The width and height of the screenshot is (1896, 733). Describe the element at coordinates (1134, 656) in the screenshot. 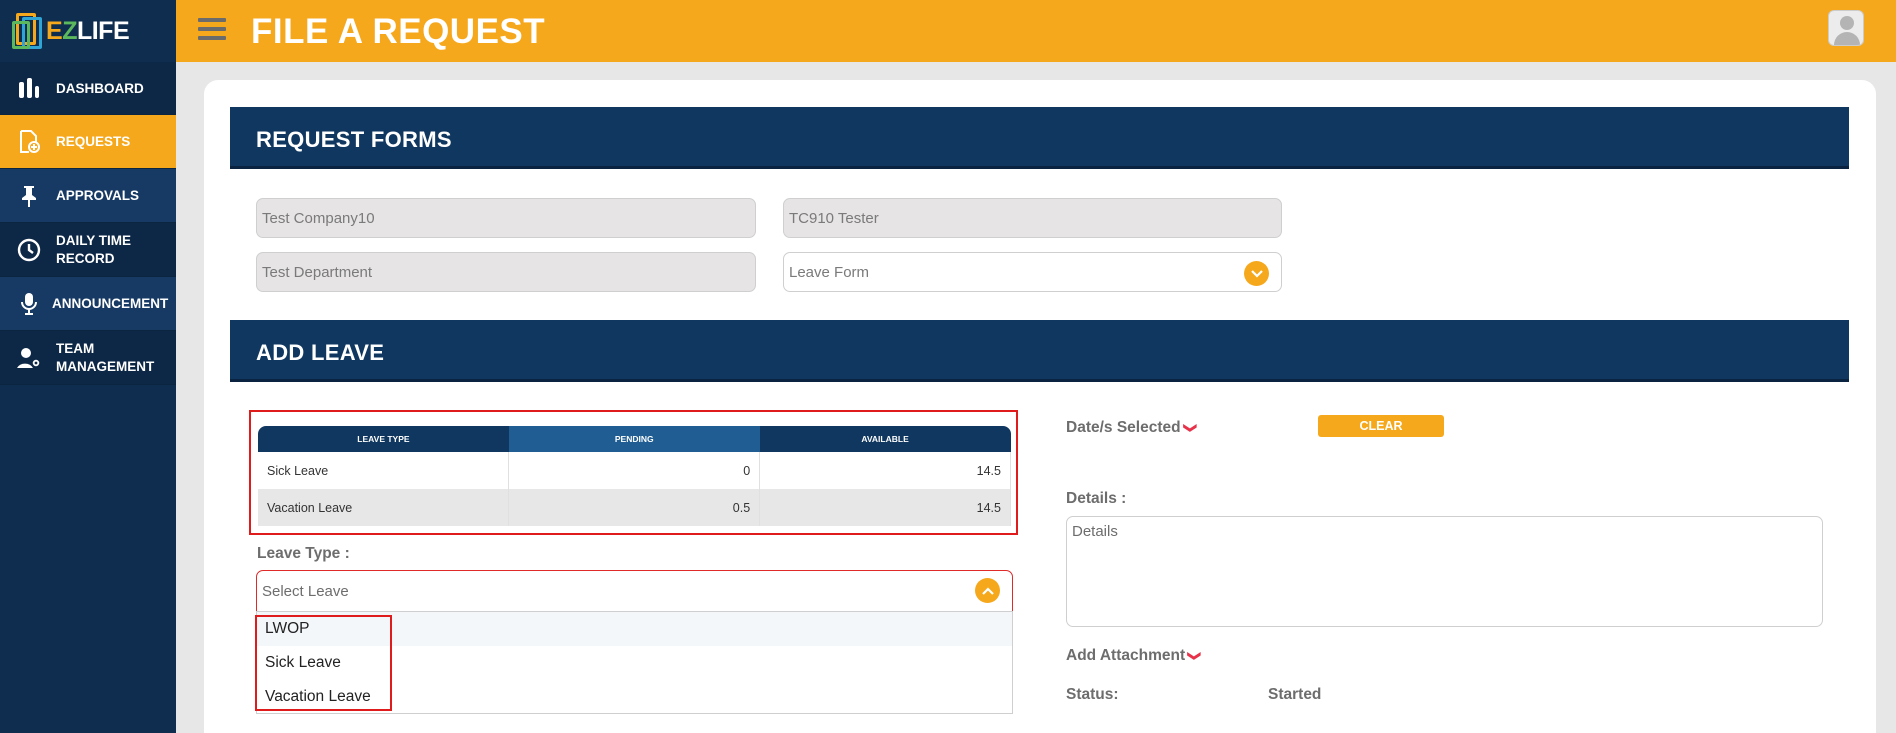

I see `add-attachment-label: Add Attachment ❯` at that location.